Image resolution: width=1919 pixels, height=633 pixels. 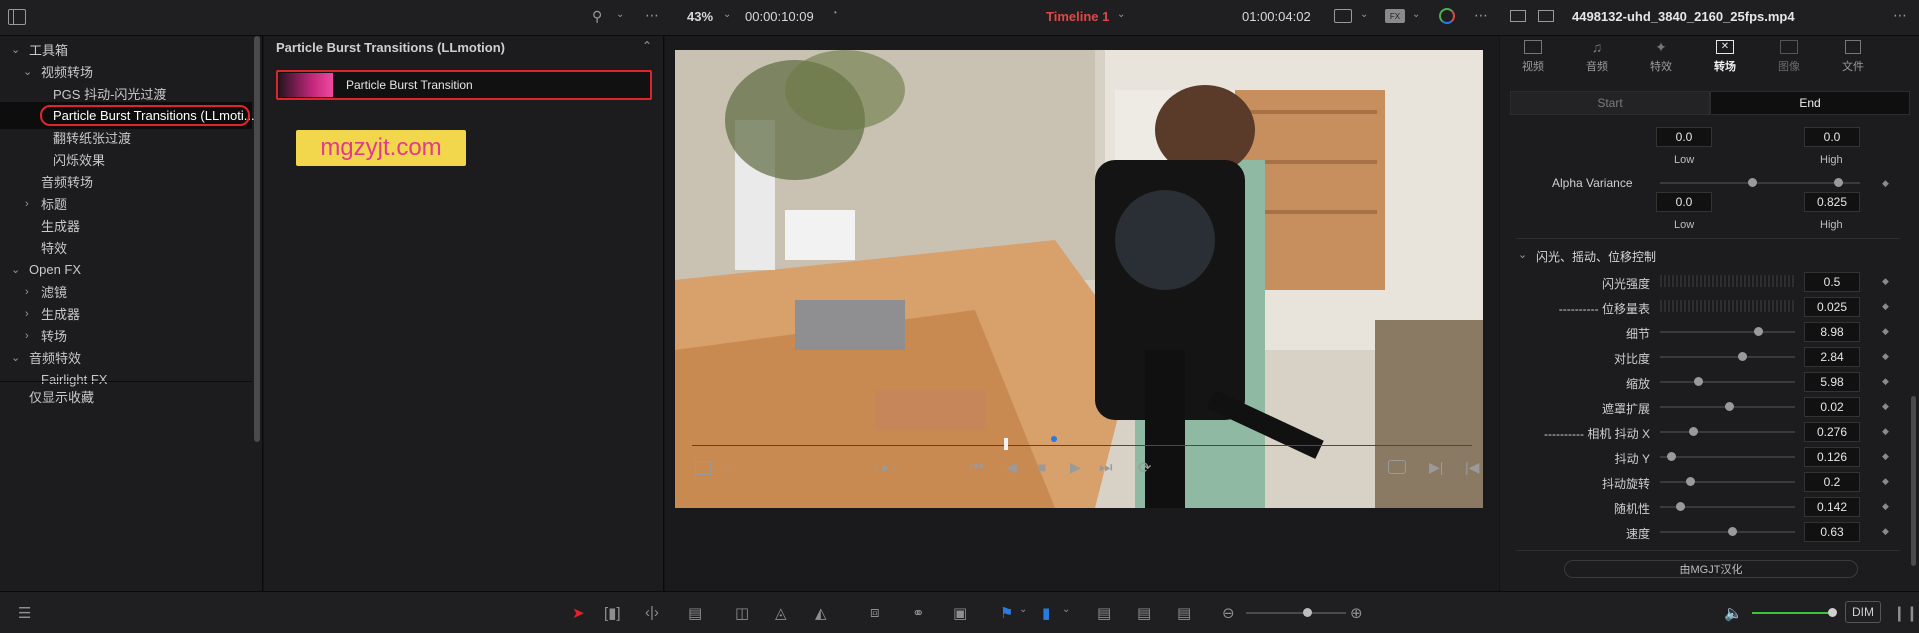 I want to click on param-value-field: 0.142, so click(x=1832, y=507).